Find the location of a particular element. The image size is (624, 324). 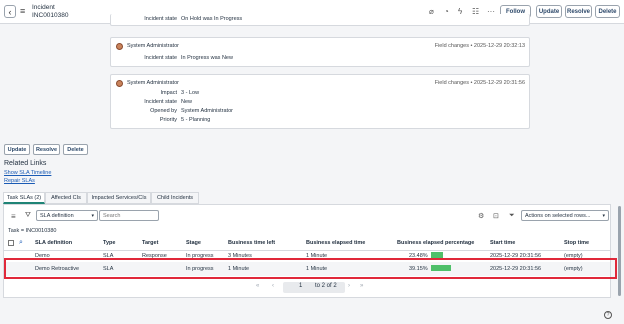

column-header: Business elapsed time is located at coordinates (335, 243).